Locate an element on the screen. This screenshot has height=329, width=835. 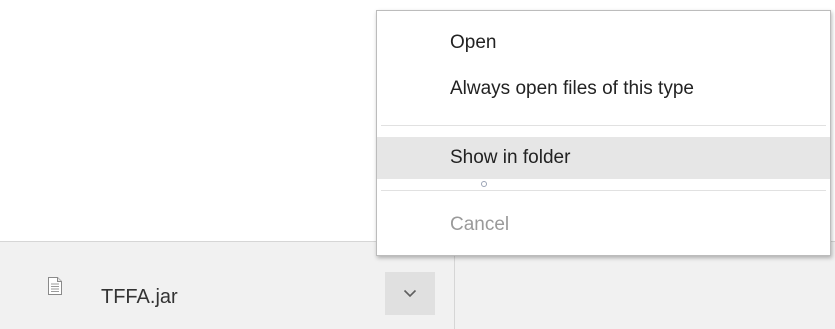
download-file-name: TFFA.jar is located at coordinates (139, 297).